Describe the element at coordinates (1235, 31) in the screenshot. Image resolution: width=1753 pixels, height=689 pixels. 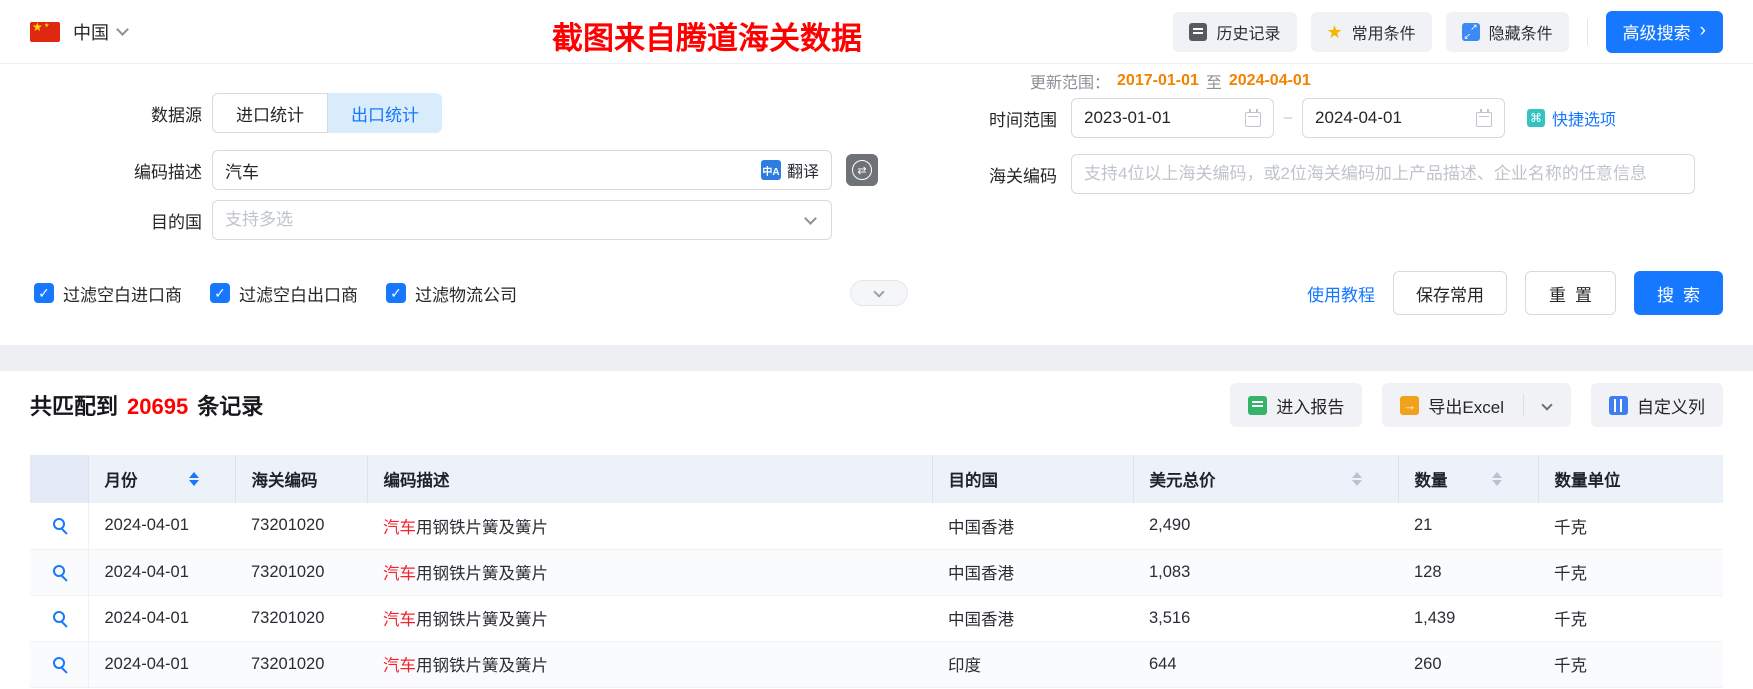
I see `history-button: 历史记录` at that location.